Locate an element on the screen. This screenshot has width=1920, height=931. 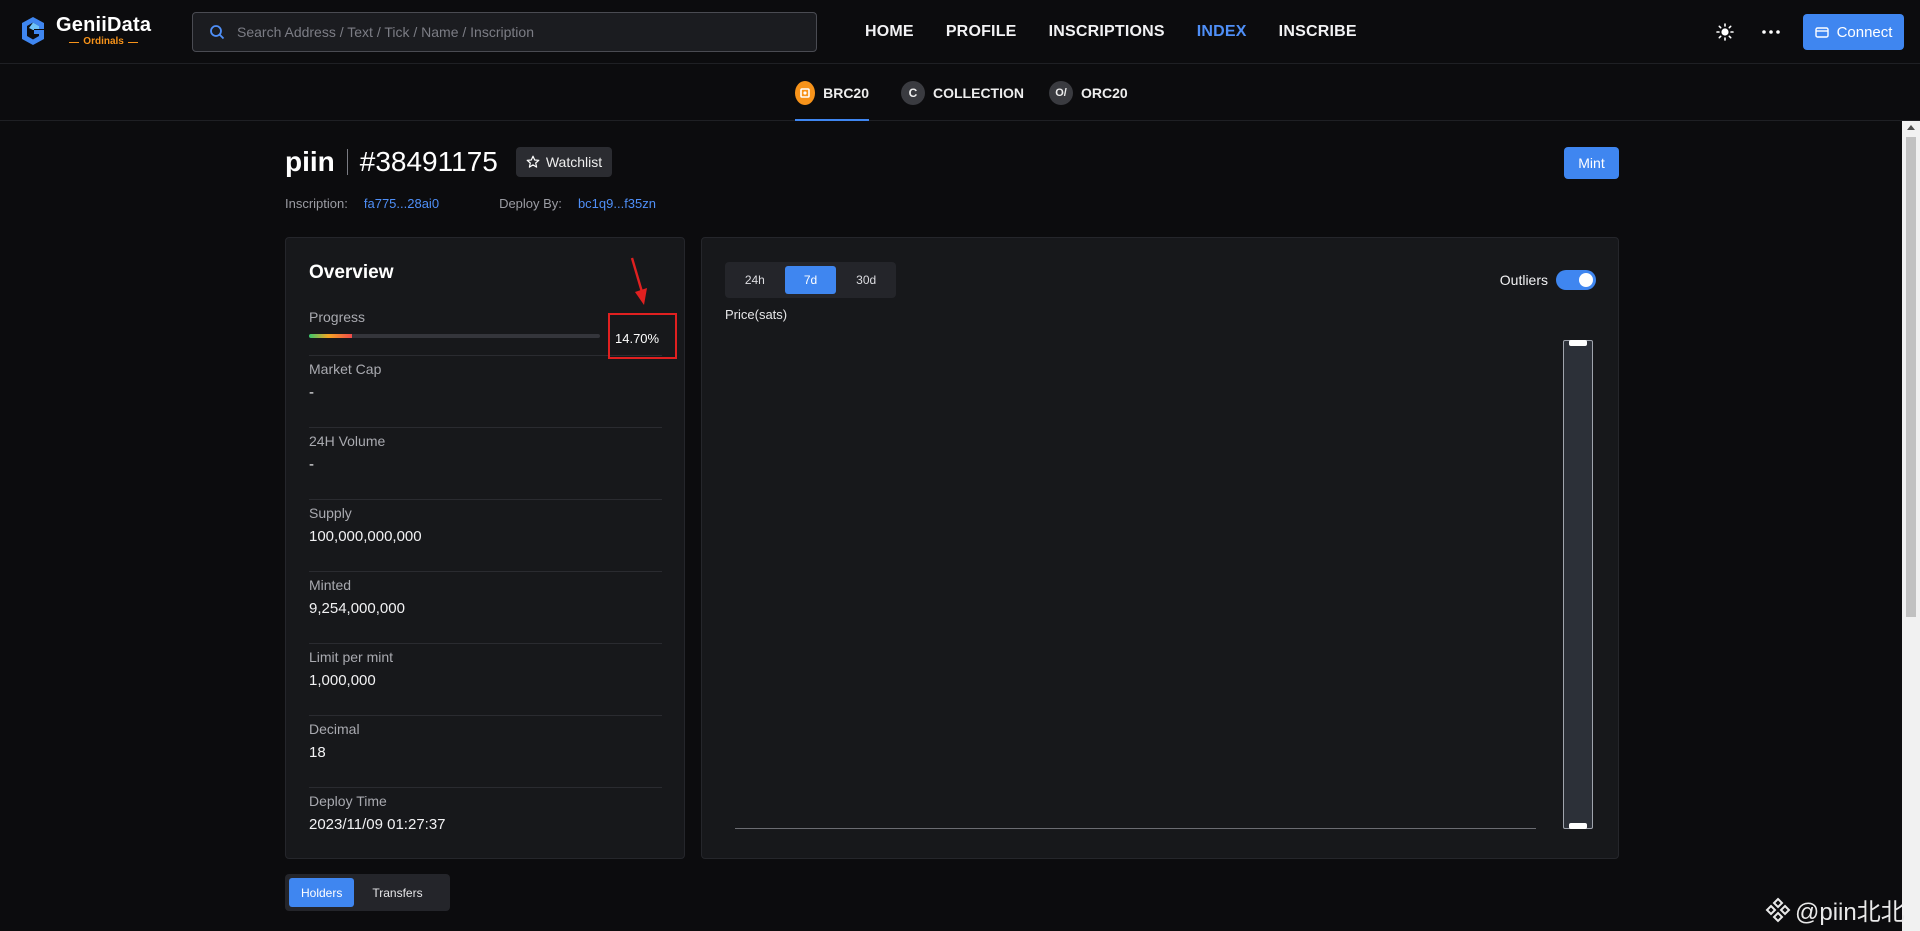
token-title-row: piin #38491175 Watchlist is located at coordinates (449, 162).